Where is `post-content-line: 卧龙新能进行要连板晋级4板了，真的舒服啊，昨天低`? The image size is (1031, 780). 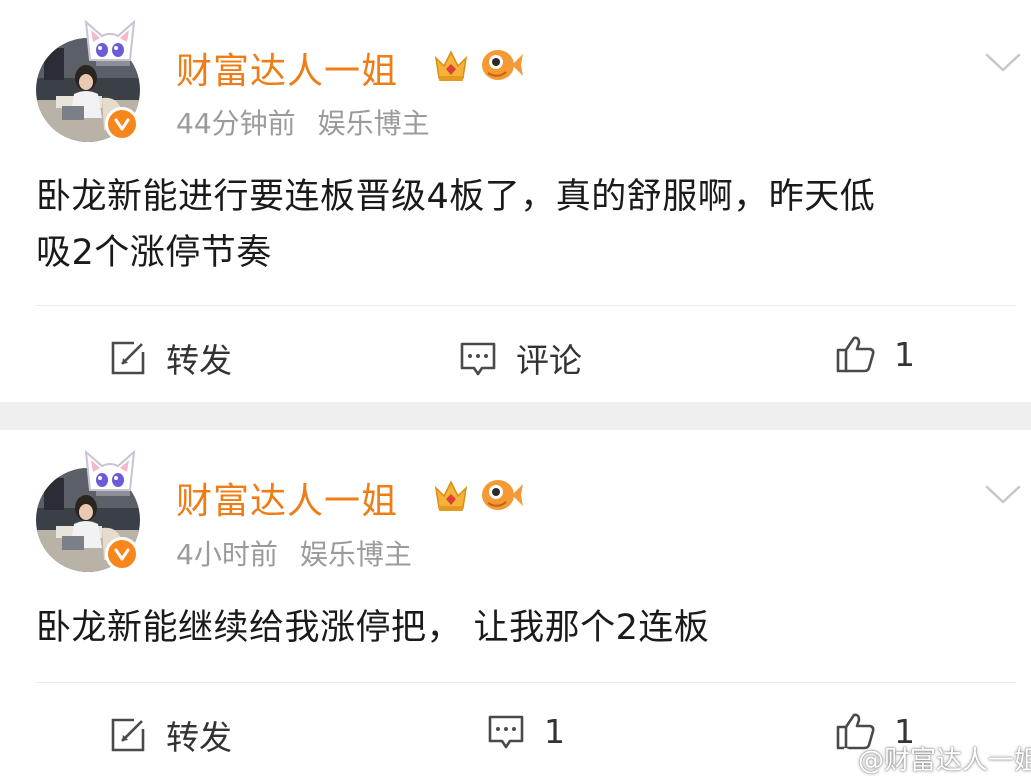 post-content-line: 卧龙新能进行要连板晋级4板了，真的舒服啊，昨天低 is located at coordinates (456, 197).